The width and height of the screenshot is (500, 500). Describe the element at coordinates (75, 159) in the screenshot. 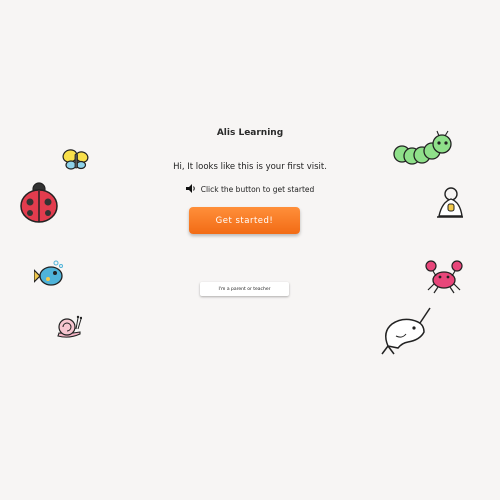

I see `butterfly-icon` at that location.